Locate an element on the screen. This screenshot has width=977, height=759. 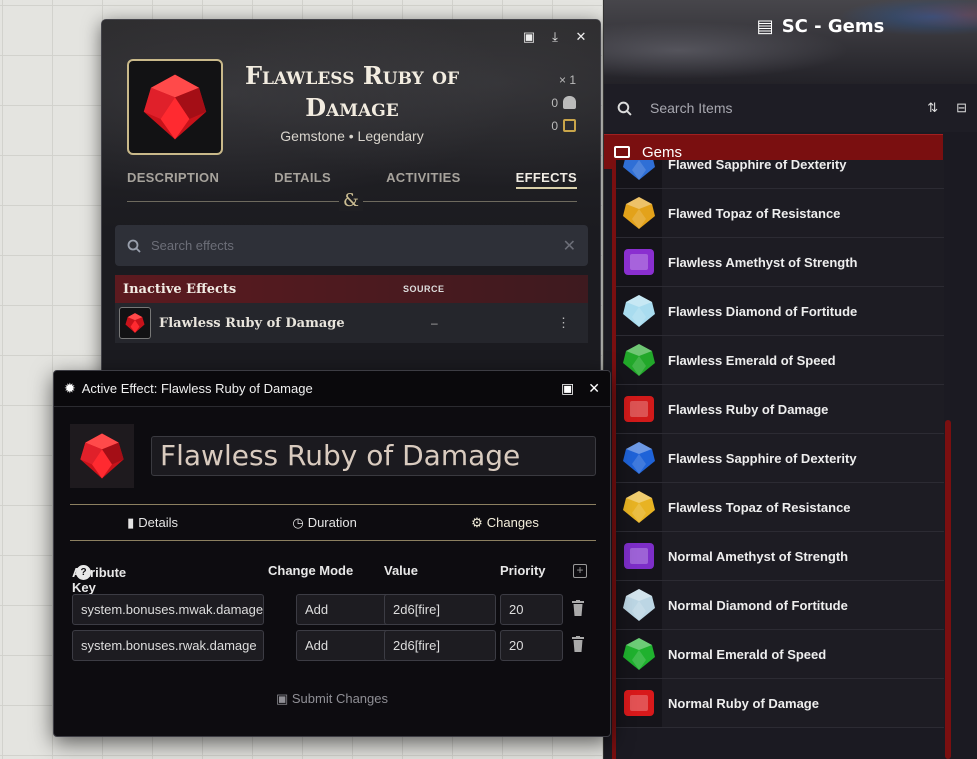
help-icon: ? is located at coordinates (83, 572).